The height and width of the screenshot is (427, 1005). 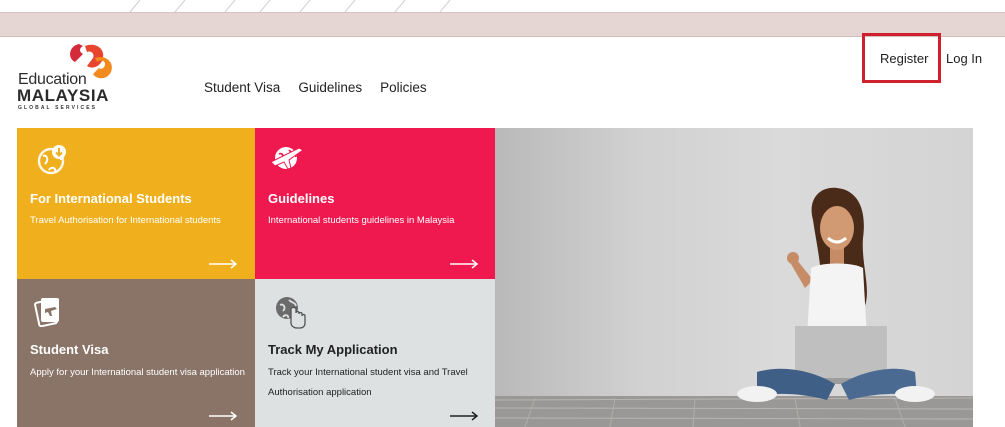 What do you see at coordinates (287, 160) in the screenshot?
I see `globe-plane-icon` at bounding box center [287, 160].